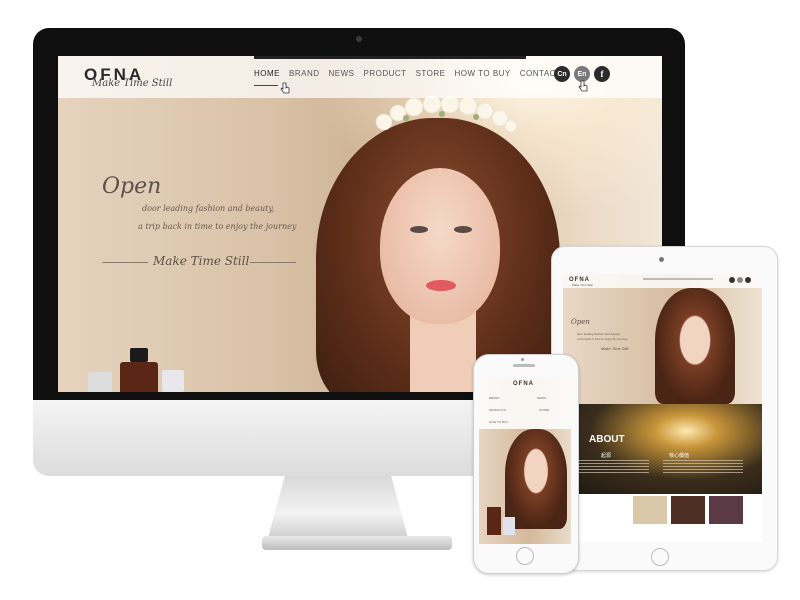  I want to click on phone-product-bottle, so click(494, 521).